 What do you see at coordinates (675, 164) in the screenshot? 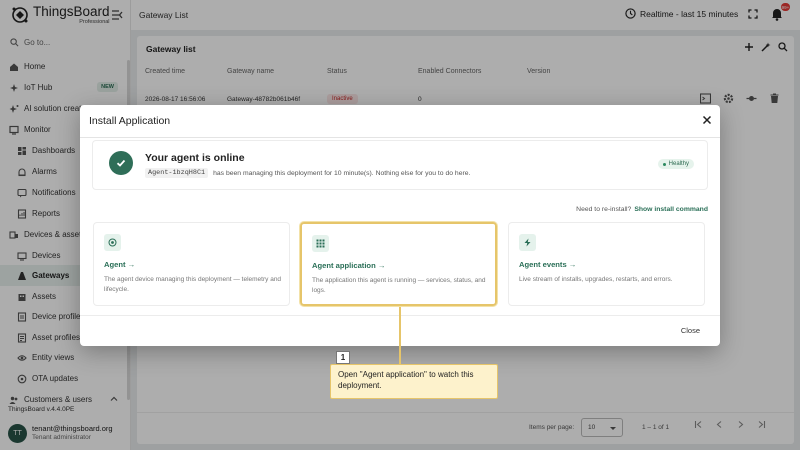
I see `health-badge: Healthy` at bounding box center [675, 164].